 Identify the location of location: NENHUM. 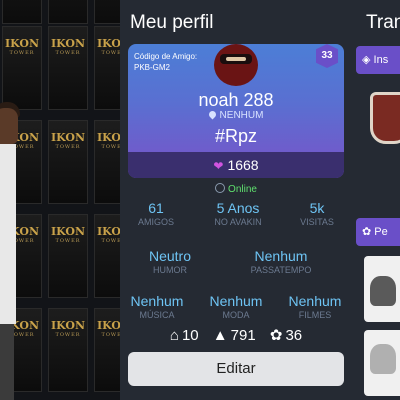
(236, 115).